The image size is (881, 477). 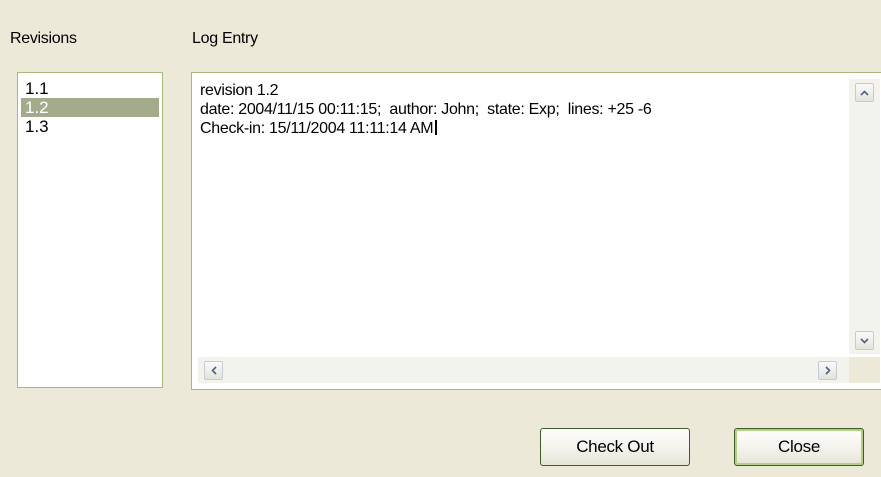 I want to click on log-line-checkin: Check-in: 15/11/2004 11:11:14 AM, so click(x=317, y=128).